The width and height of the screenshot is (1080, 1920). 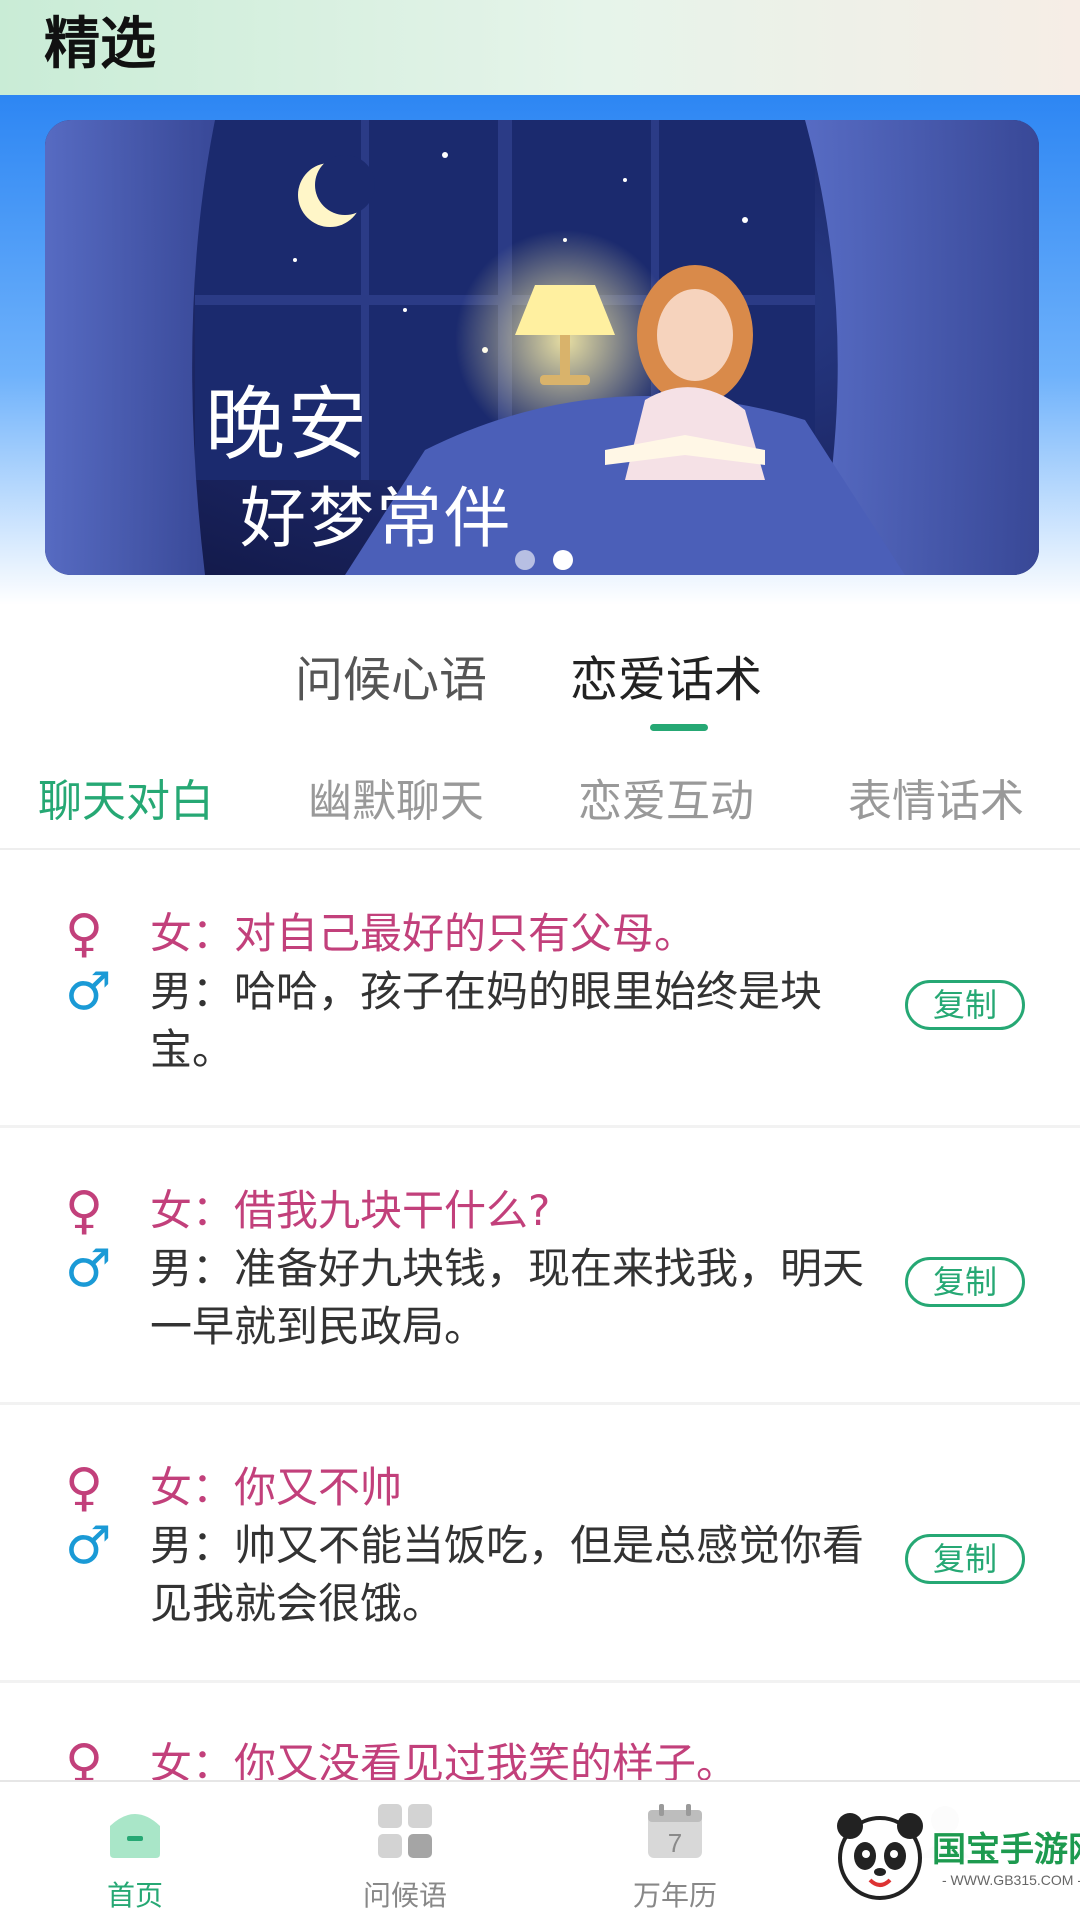 What do you see at coordinates (467, 1488) in the screenshot?
I see `female-line: ♀ 女：你又不帅` at bounding box center [467, 1488].